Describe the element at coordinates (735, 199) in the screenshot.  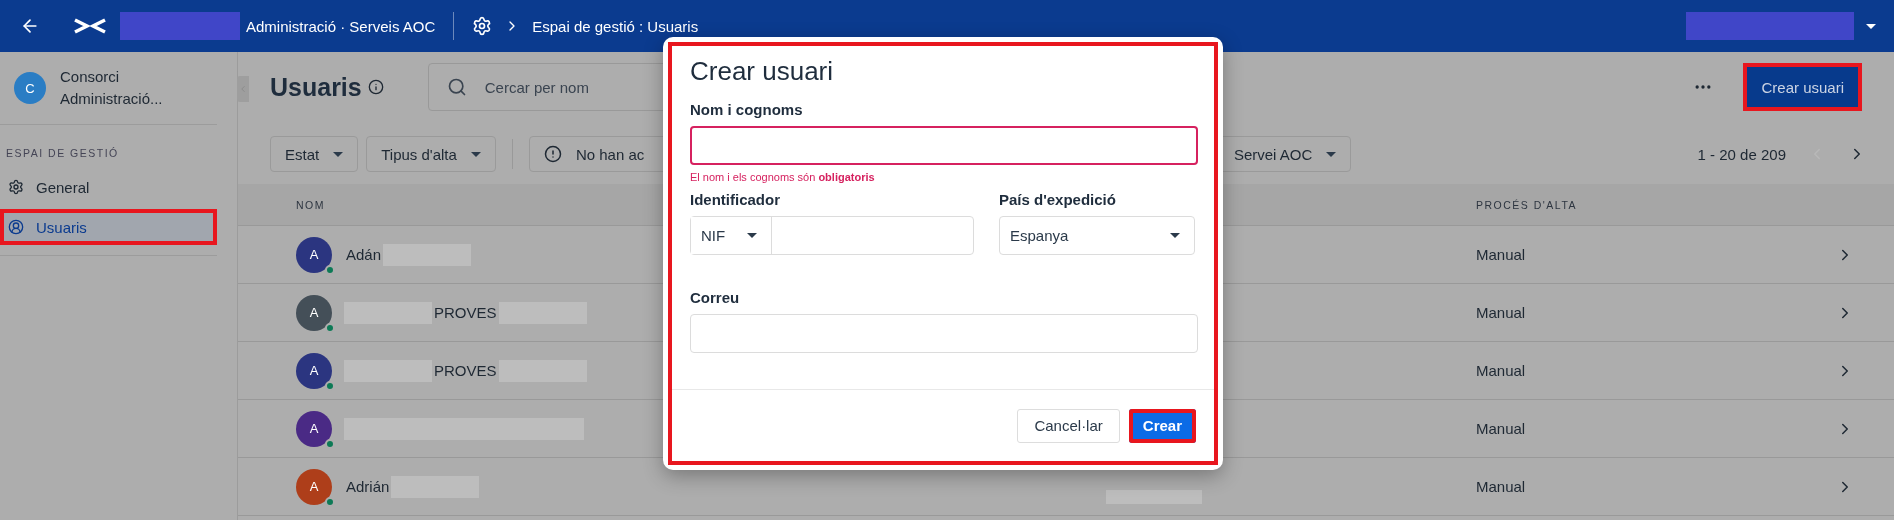
I see `field-label: Identificador` at that location.